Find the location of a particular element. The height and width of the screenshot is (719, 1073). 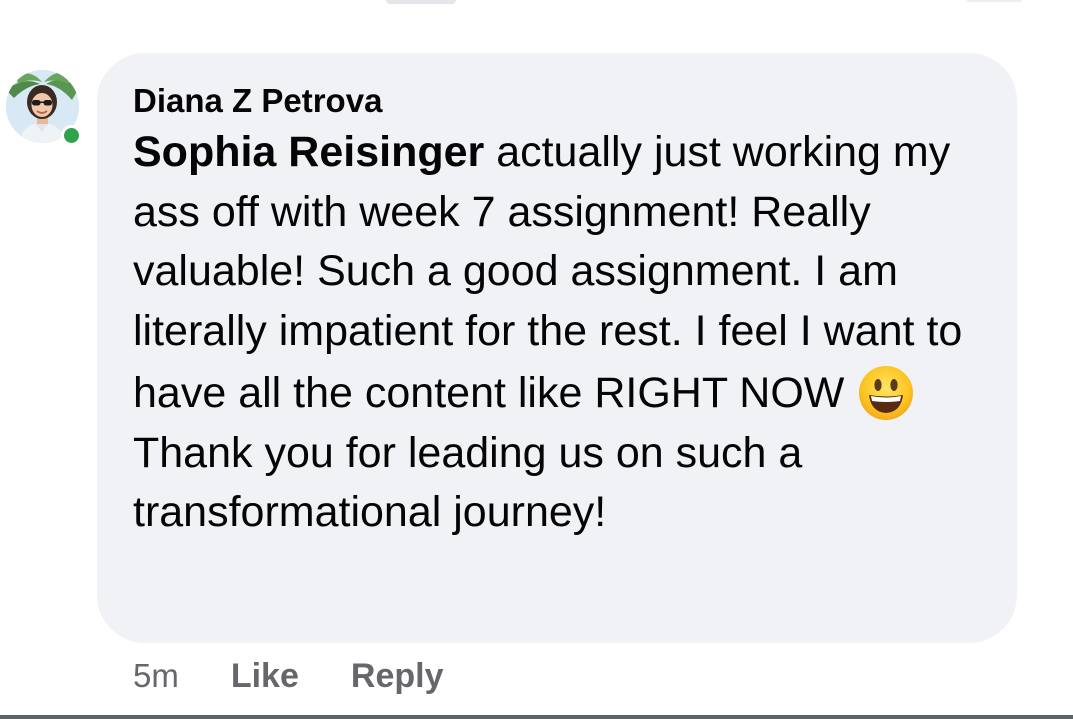

author-avatar is located at coordinates (44, 108).